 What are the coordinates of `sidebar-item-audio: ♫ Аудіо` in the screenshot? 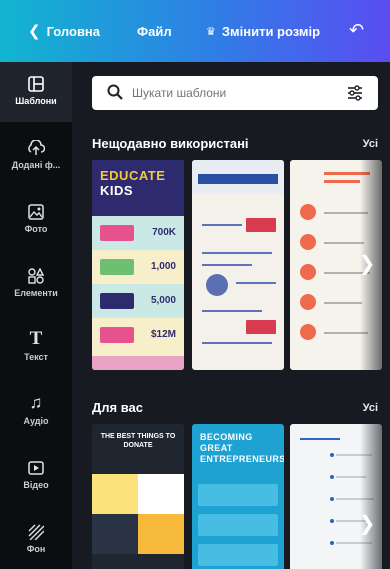 It's located at (36, 412).